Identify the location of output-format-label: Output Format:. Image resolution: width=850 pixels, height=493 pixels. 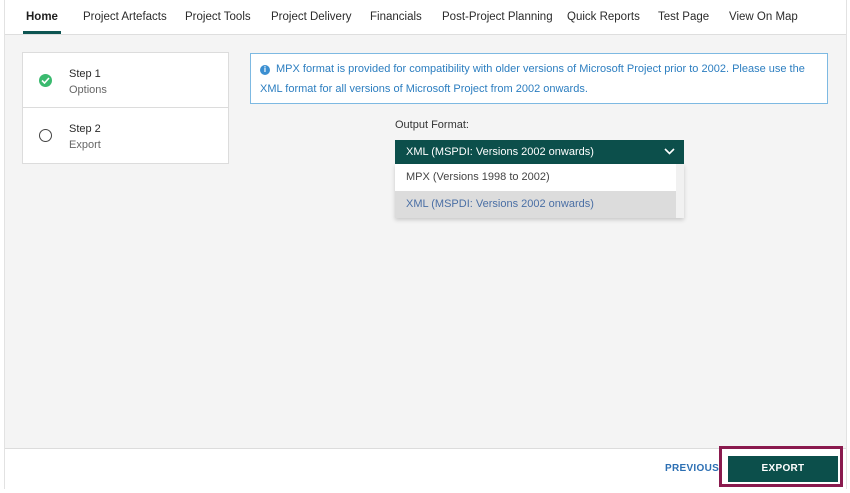
(432, 125).